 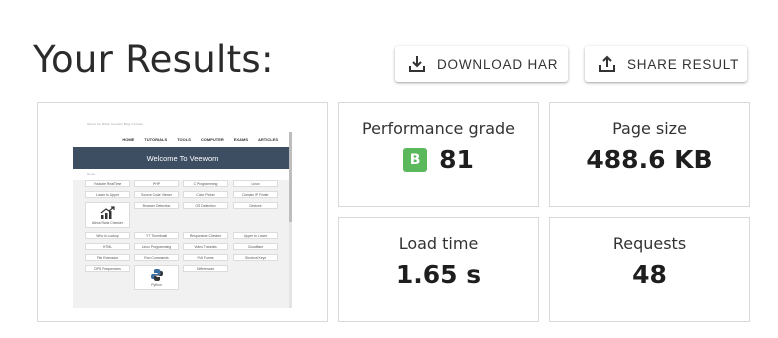 I want to click on screenshot-tile: Lower to Upper, so click(x=107, y=194).